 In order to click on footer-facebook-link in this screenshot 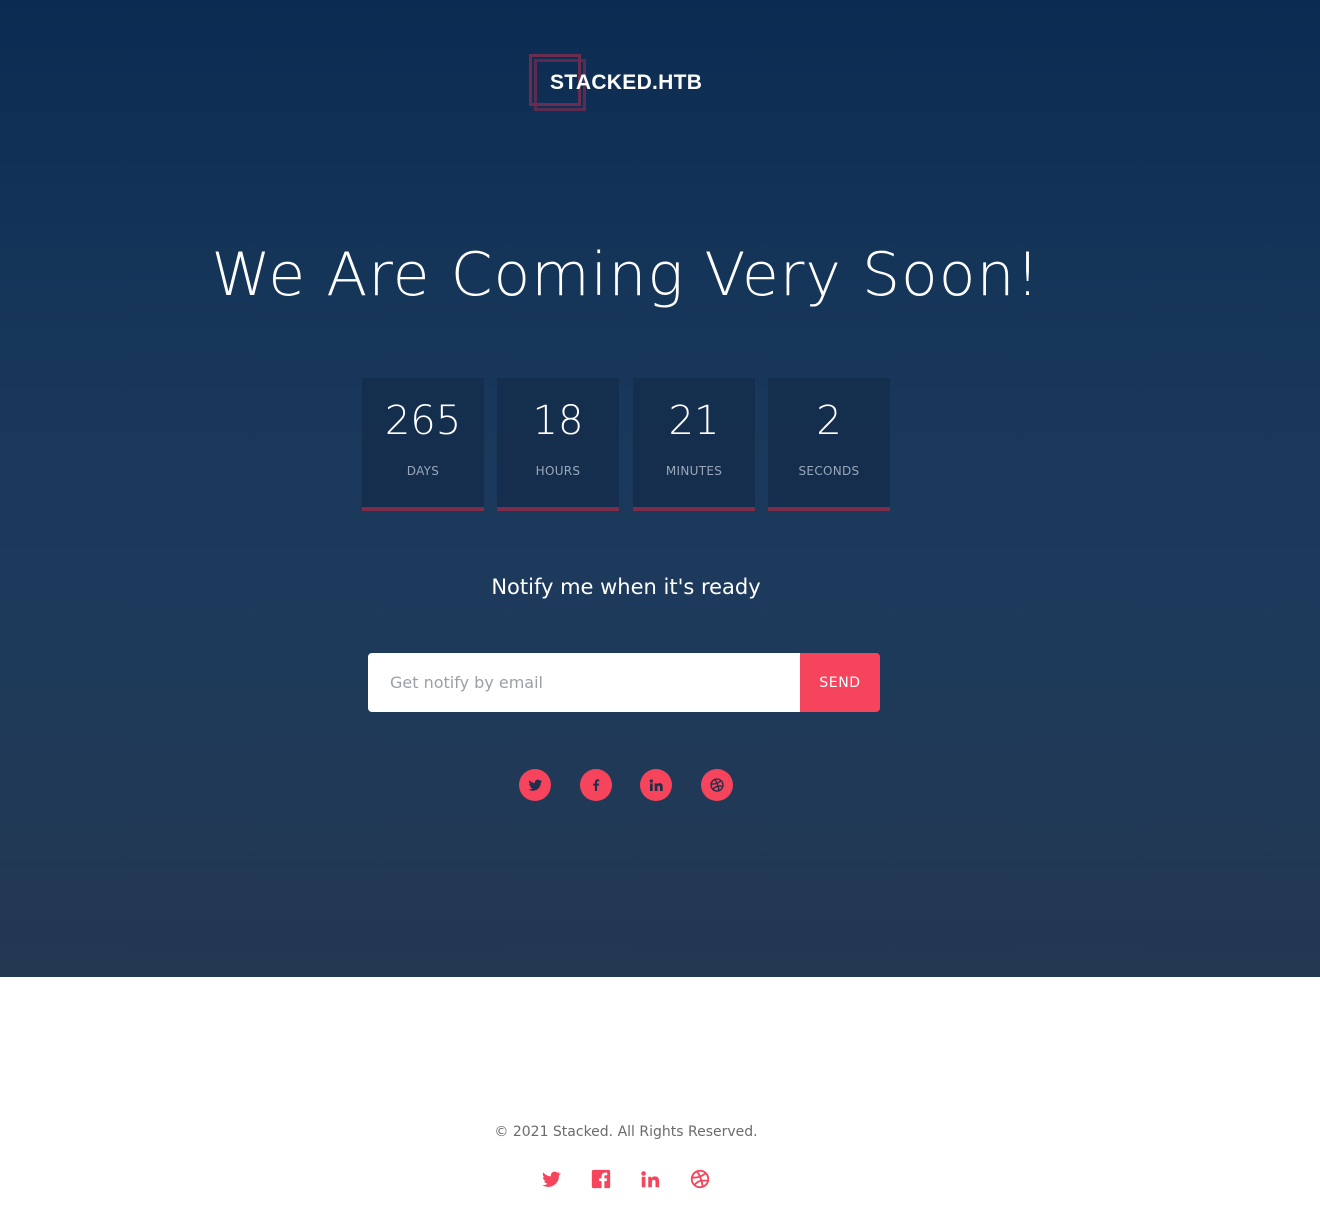, I will do `click(601, 1179)`.